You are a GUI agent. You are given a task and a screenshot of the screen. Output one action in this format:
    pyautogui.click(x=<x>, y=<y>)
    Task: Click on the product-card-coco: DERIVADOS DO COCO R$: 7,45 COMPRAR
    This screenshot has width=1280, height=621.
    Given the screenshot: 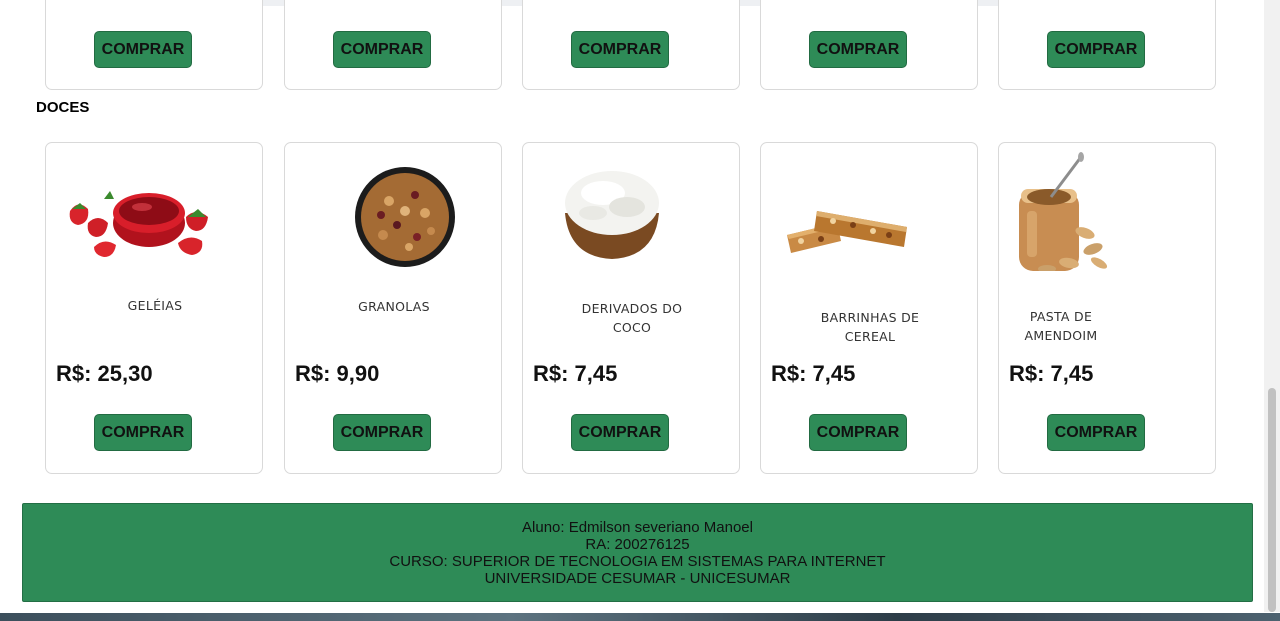 What is the action you would take?
    pyautogui.click(x=631, y=308)
    